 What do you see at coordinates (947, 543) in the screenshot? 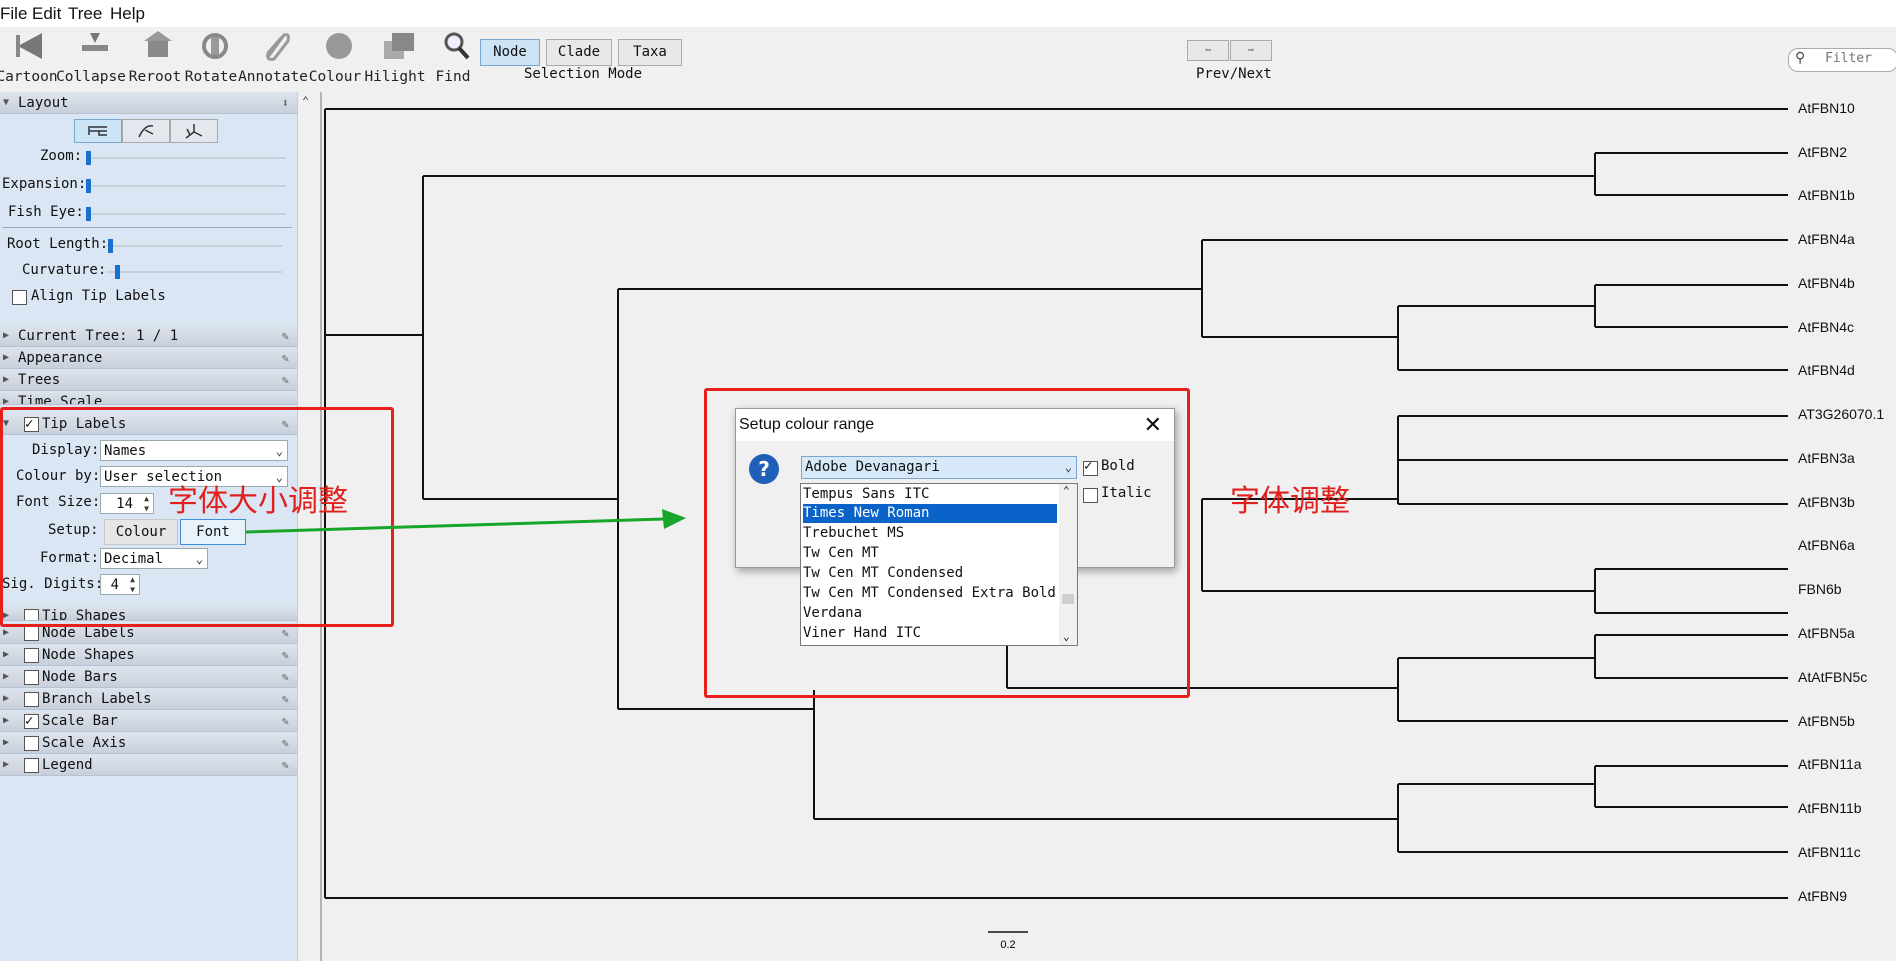
I see `annotation-box-dialog` at bounding box center [947, 543].